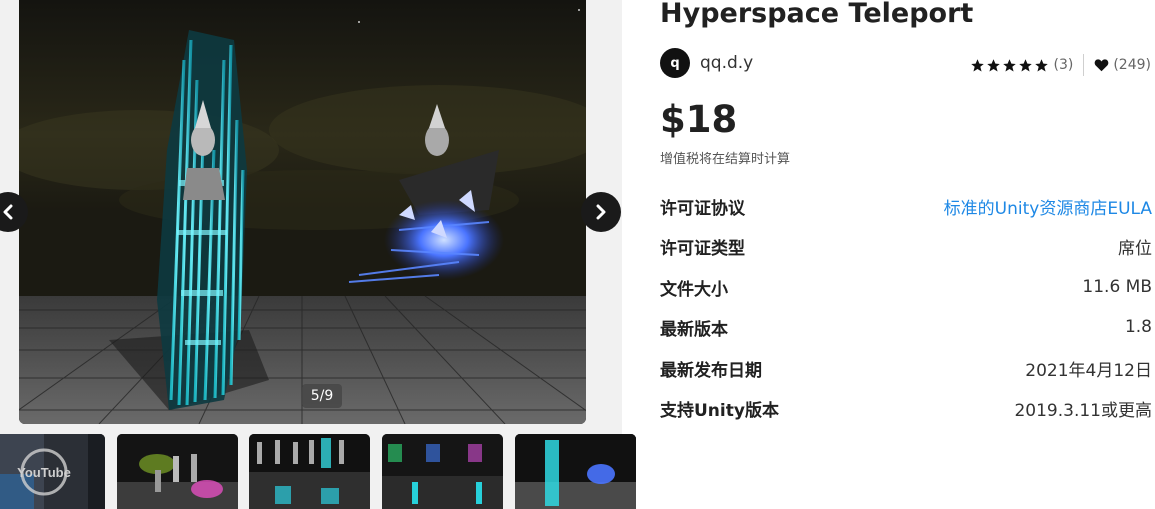  I want to click on heart-icon, so click(1101, 65).